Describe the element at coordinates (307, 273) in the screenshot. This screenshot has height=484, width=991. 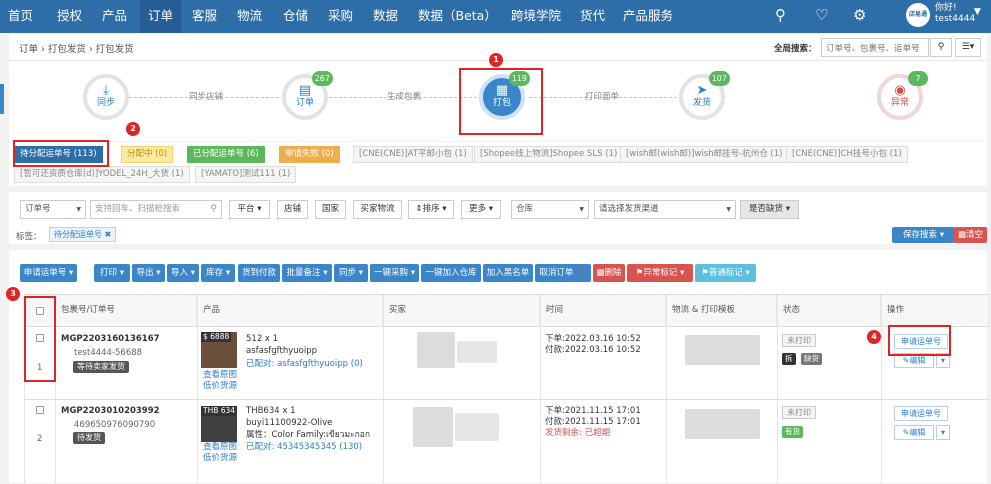
I see `batch-note-button: 批量备注 ▾` at that location.